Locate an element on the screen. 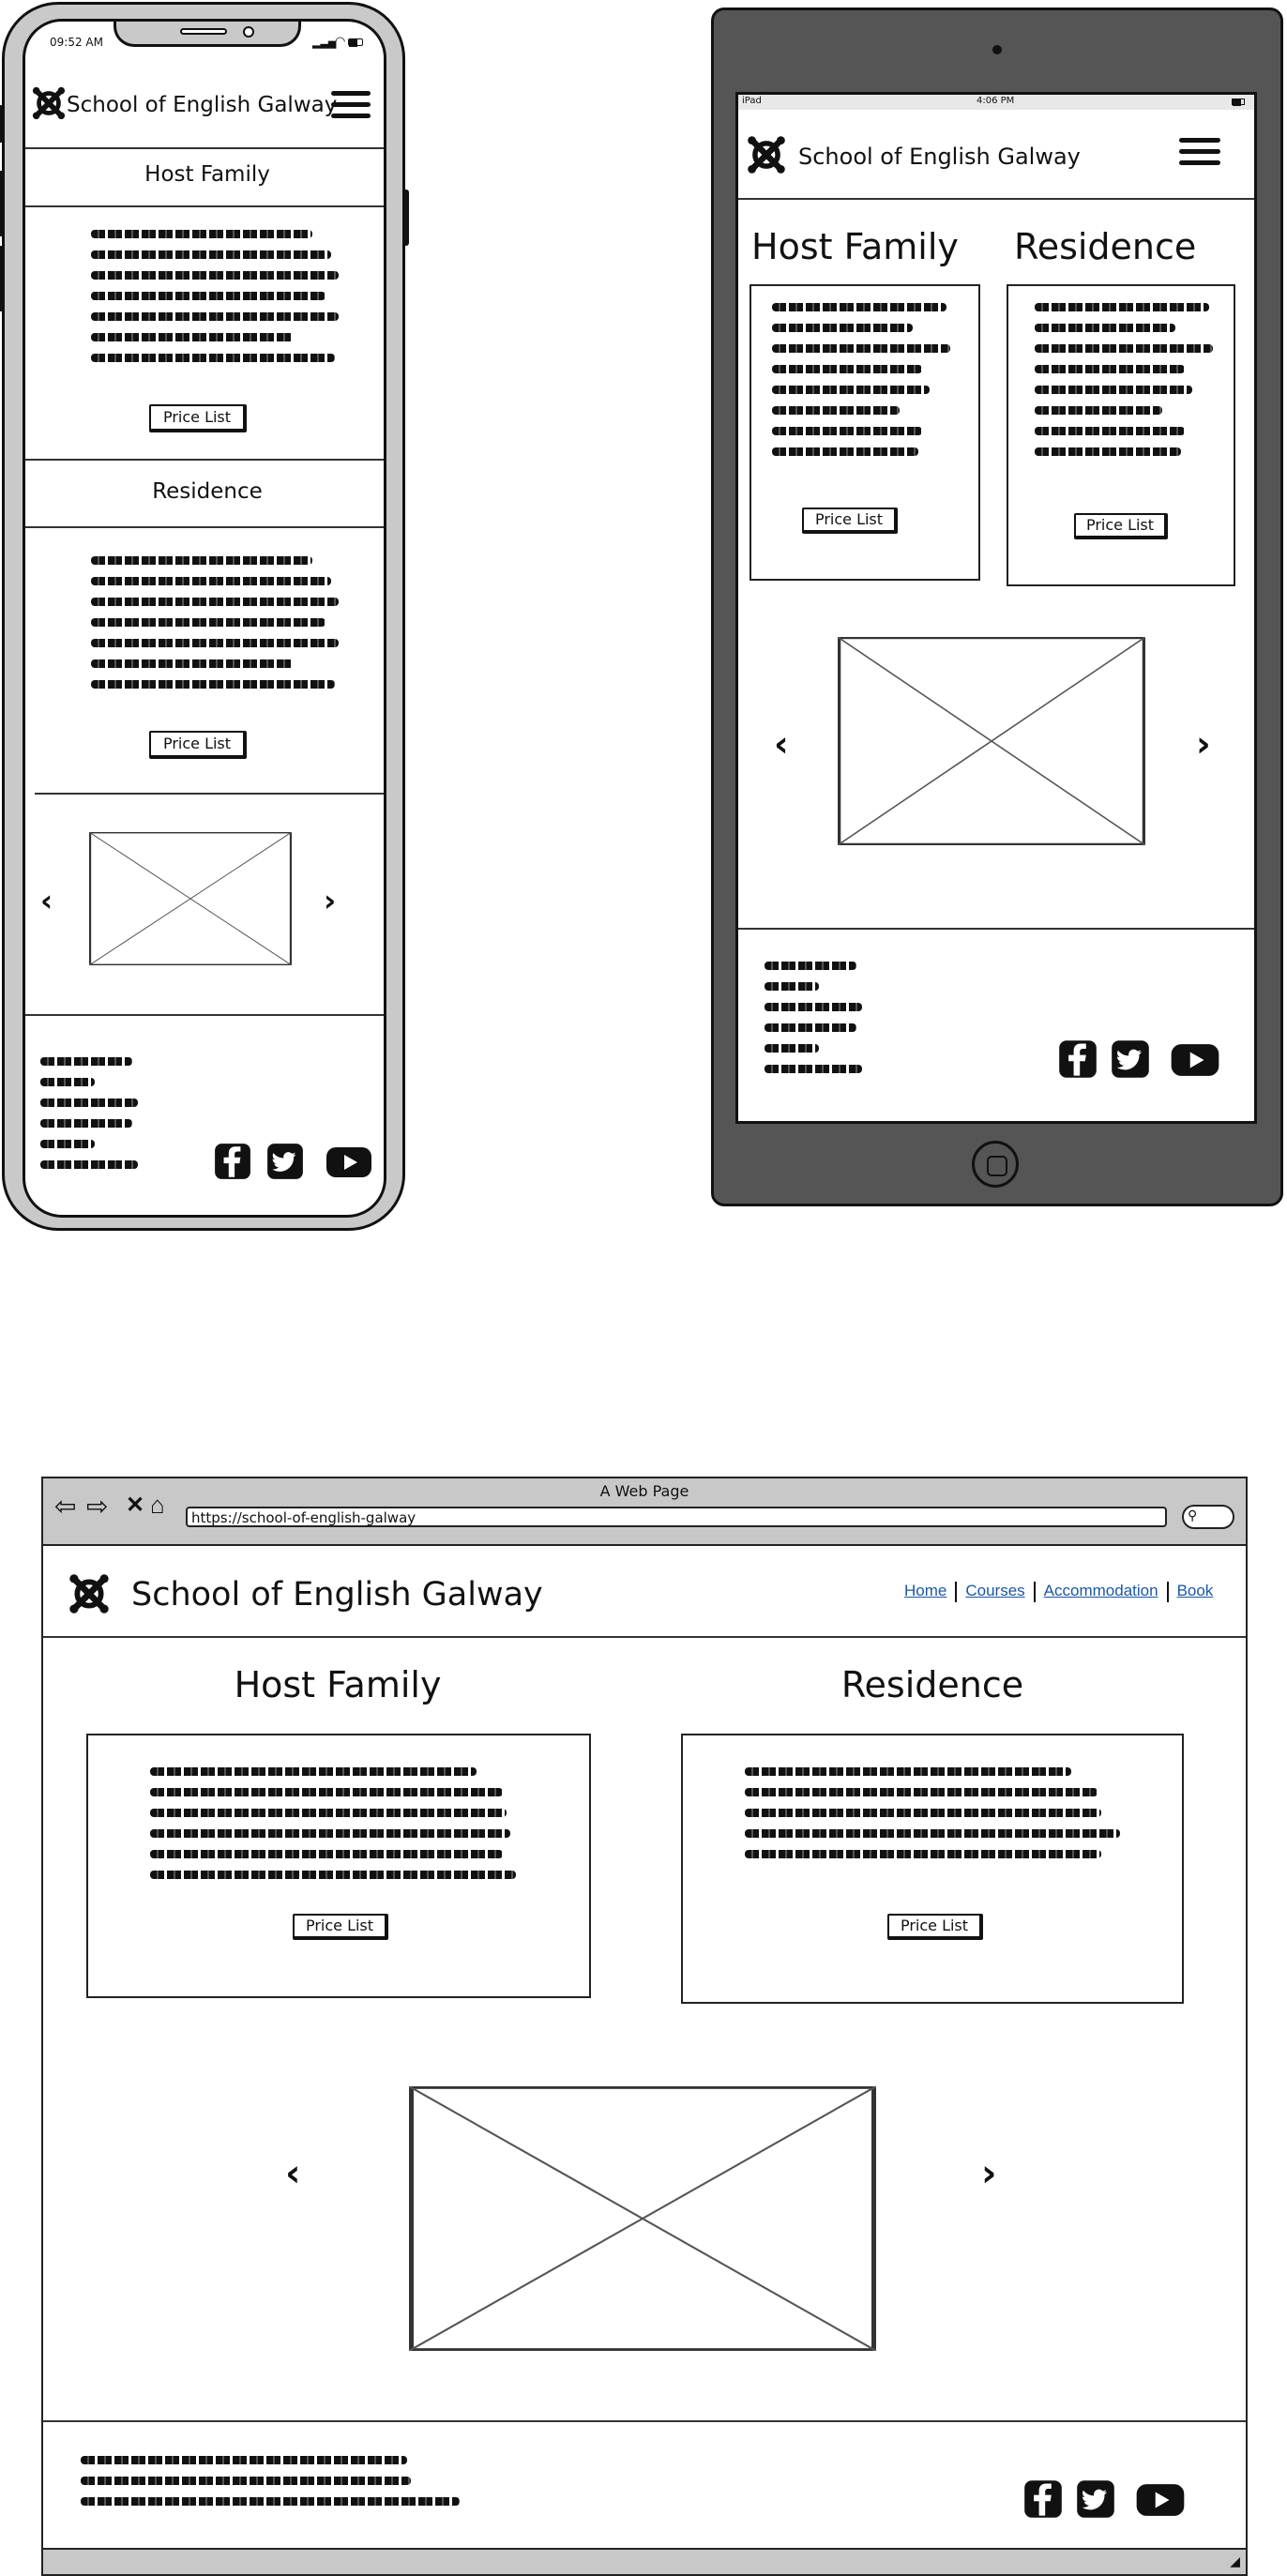 This screenshot has height=2576, width=1287. window-title: A Web Page is located at coordinates (644, 1491).